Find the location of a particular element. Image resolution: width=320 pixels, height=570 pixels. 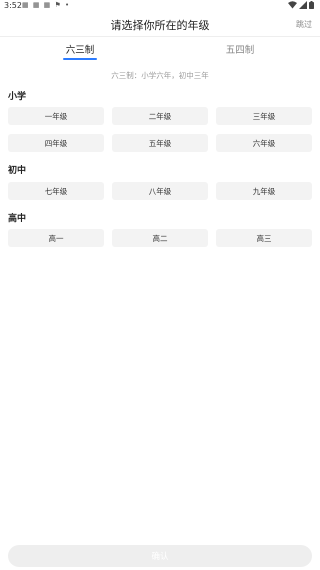

confirm-button: 确认 is located at coordinates (160, 556).